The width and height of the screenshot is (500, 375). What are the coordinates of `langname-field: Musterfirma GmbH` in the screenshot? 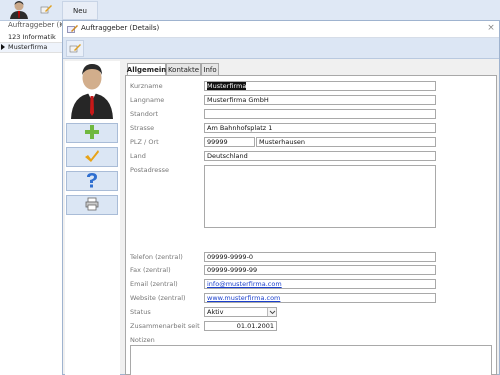 It's located at (320, 100).